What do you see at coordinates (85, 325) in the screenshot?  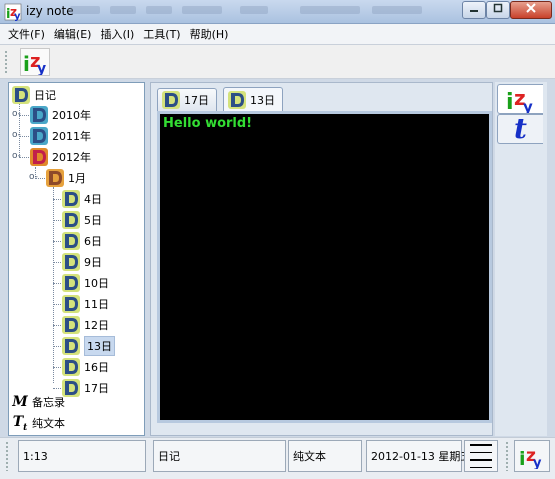 I see `tree-node-day: 12日` at bounding box center [85, 325].